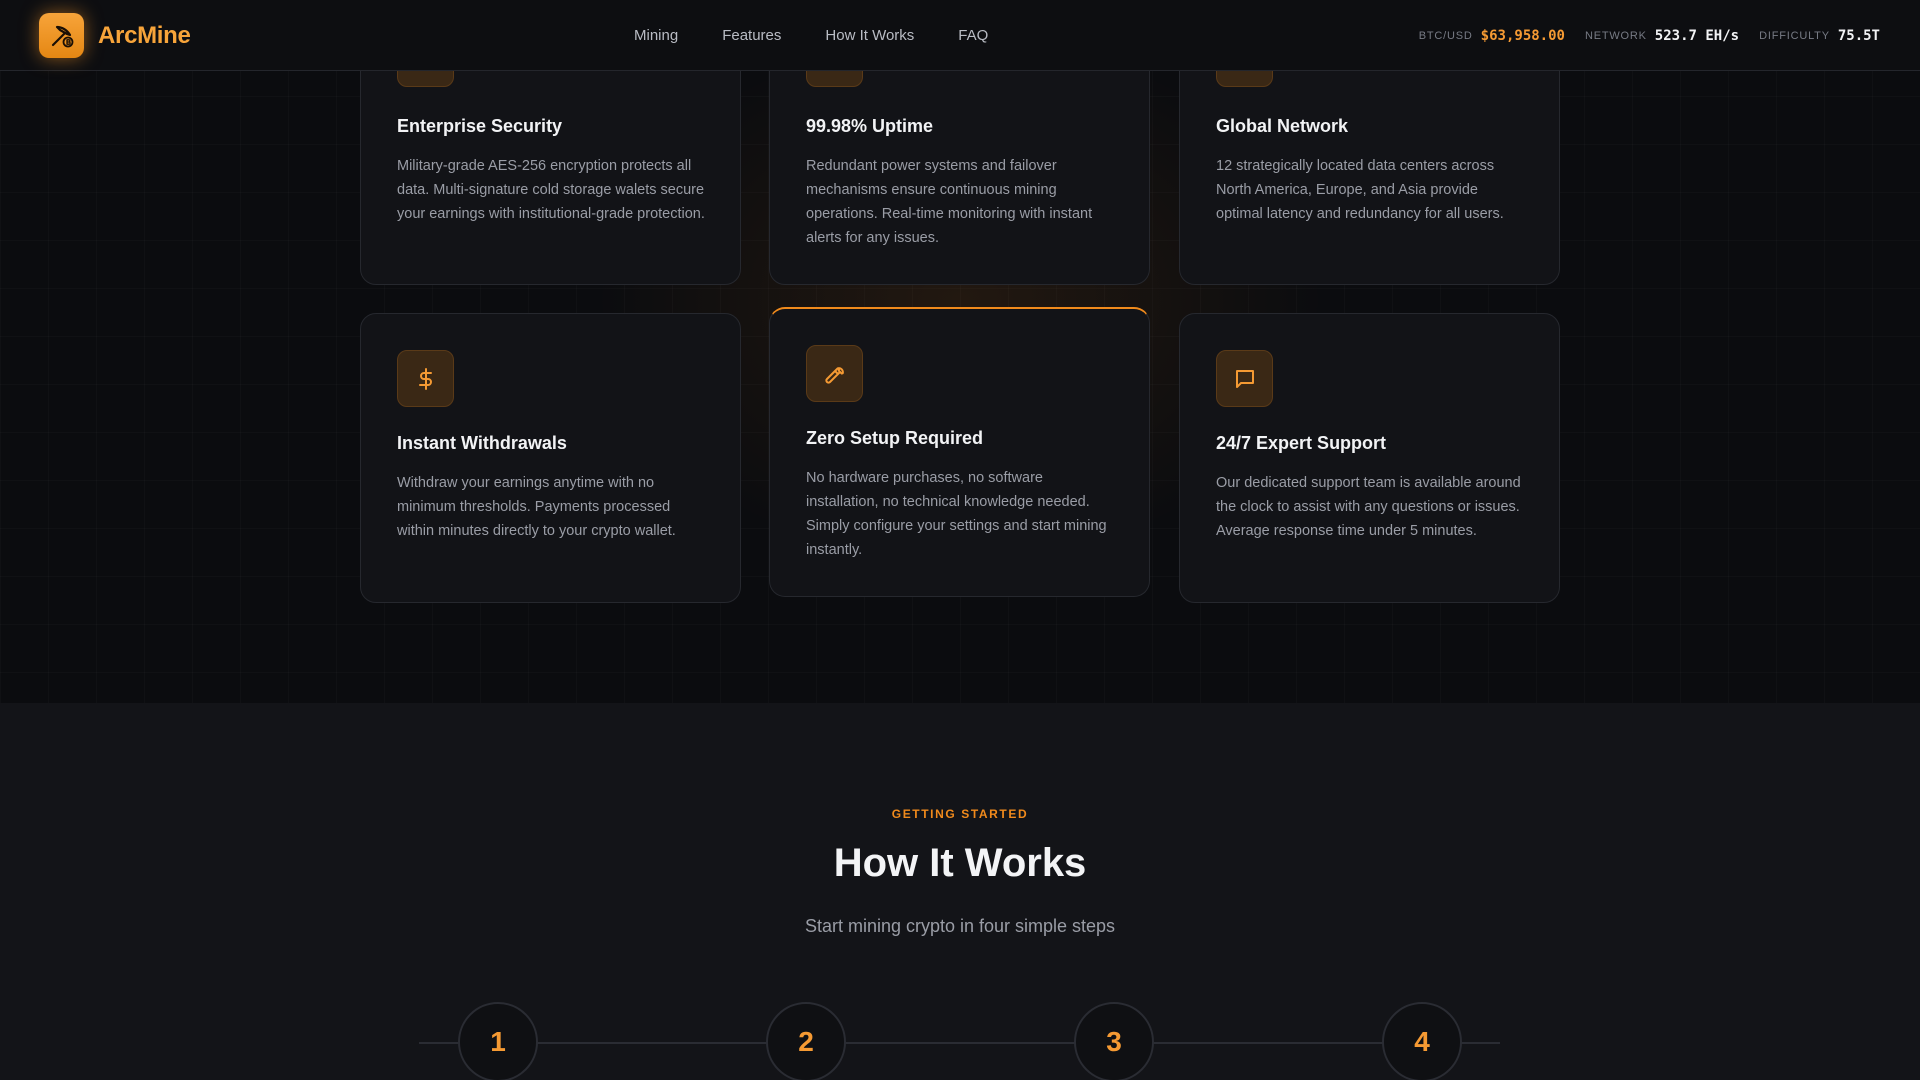  What do you see at coordinates (834, 373) in the screenshot?
I see `wrench-icon` at bounding box center [834, 373].